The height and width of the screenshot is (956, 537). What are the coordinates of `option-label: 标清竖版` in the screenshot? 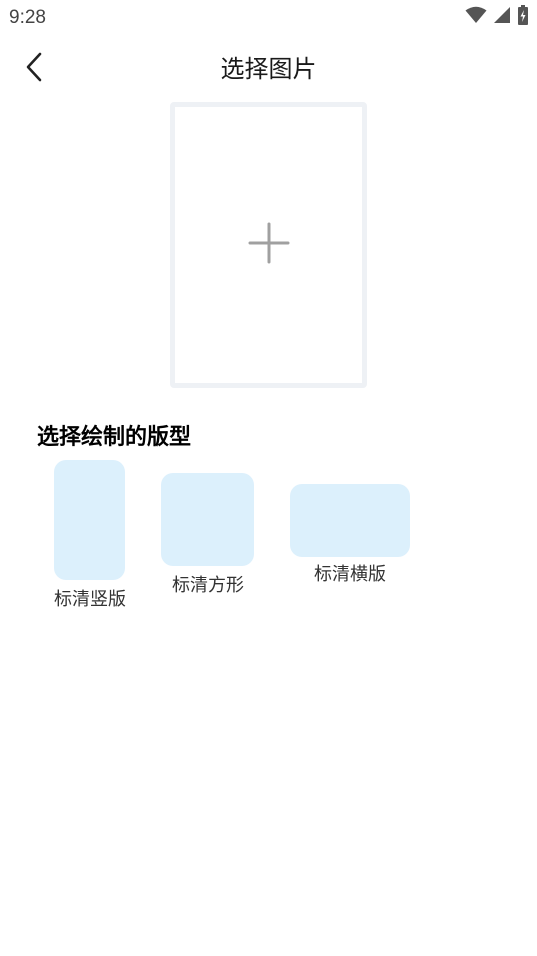 It's located at (90, 599).